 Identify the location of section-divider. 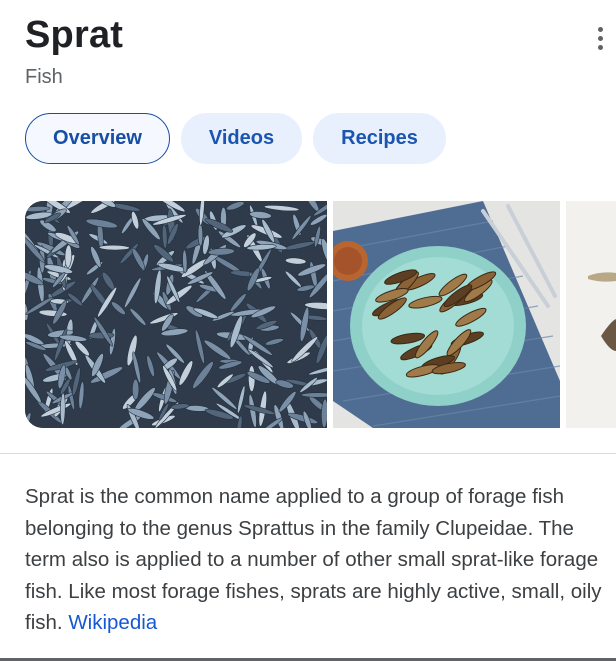
(308, 453).